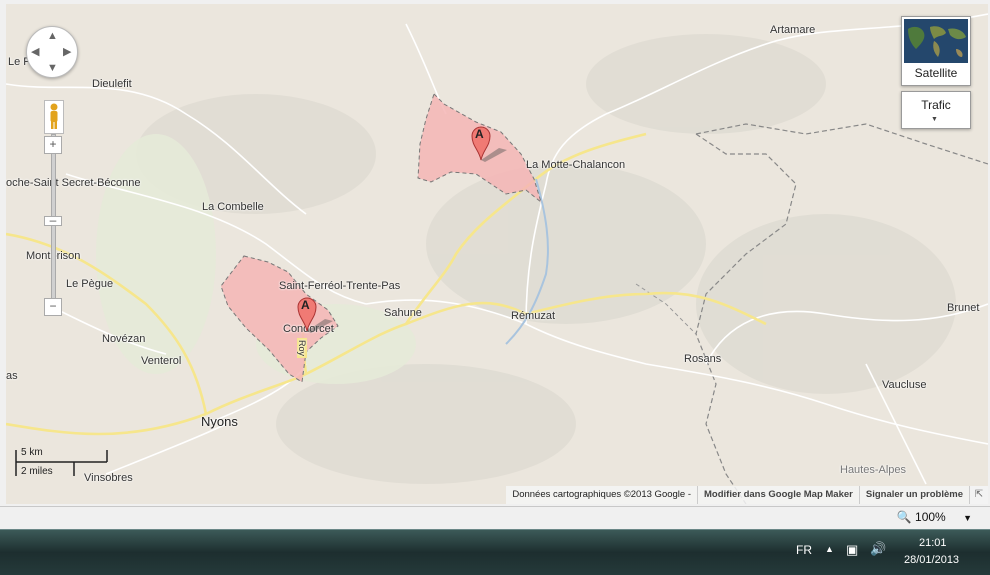 The height and width of the screenshot is (575, 990). What do you see at coordinates (829, 549) in the screenshot?
I see `show-hidden-icons-icon: ▲` at bounding box center [829, 549].